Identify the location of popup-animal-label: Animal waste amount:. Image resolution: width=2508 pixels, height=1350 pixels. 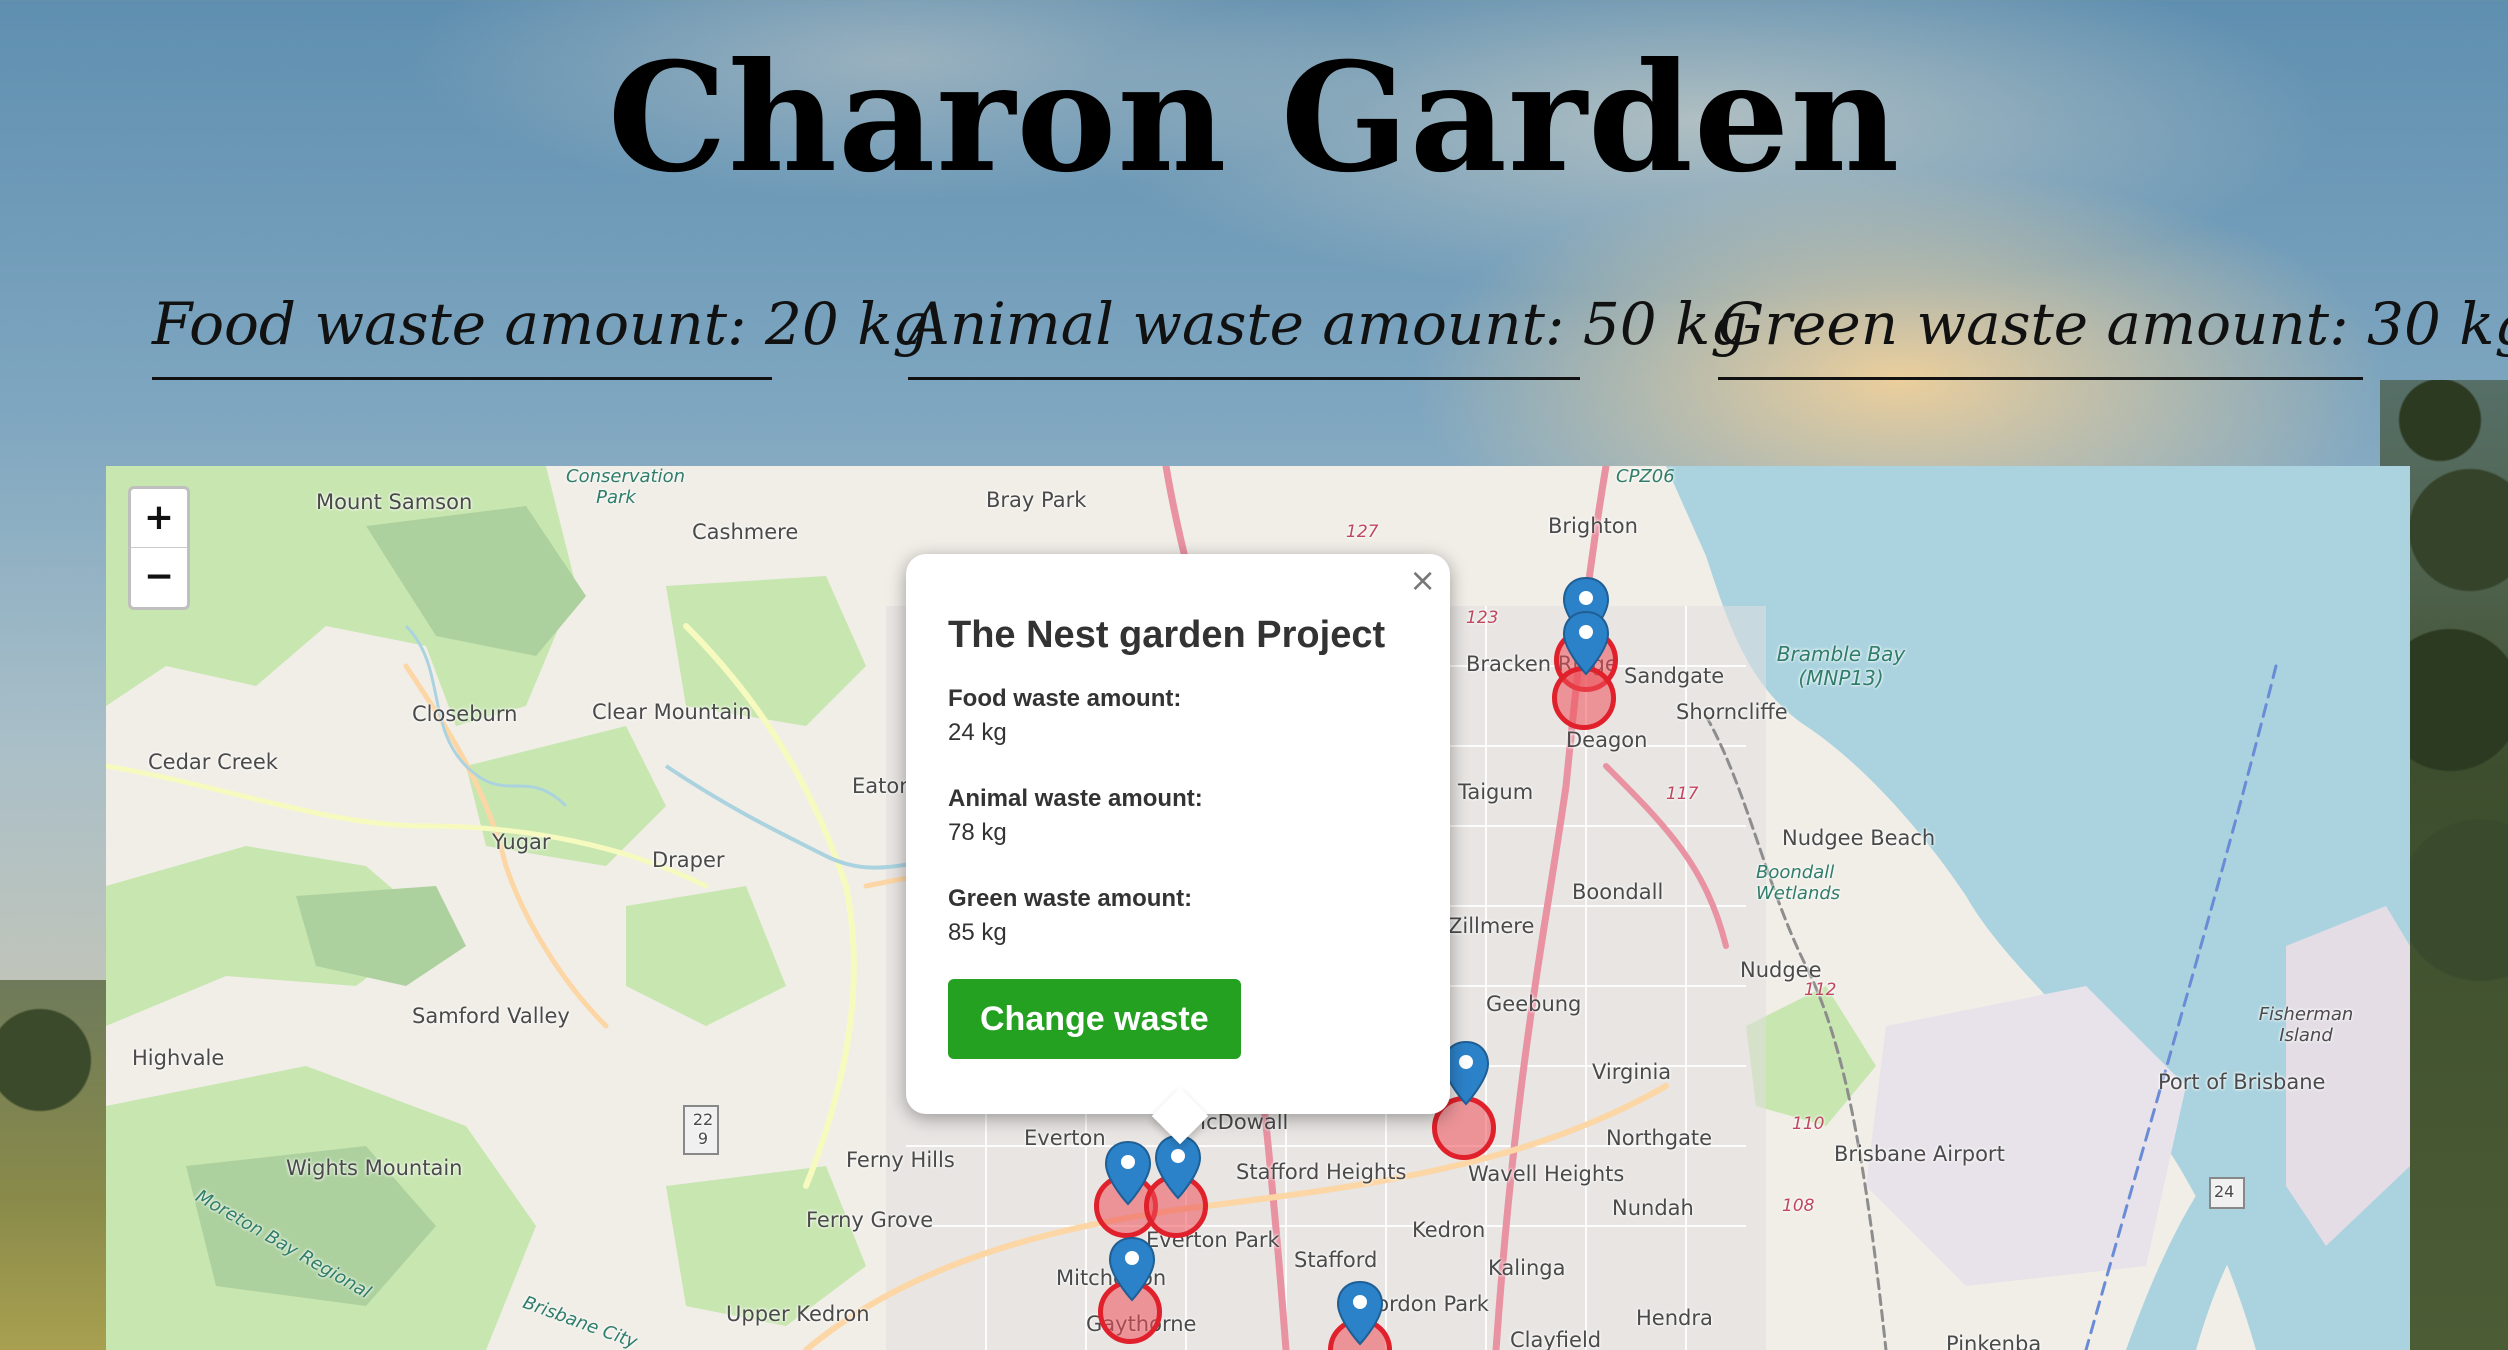
(1075, 798).